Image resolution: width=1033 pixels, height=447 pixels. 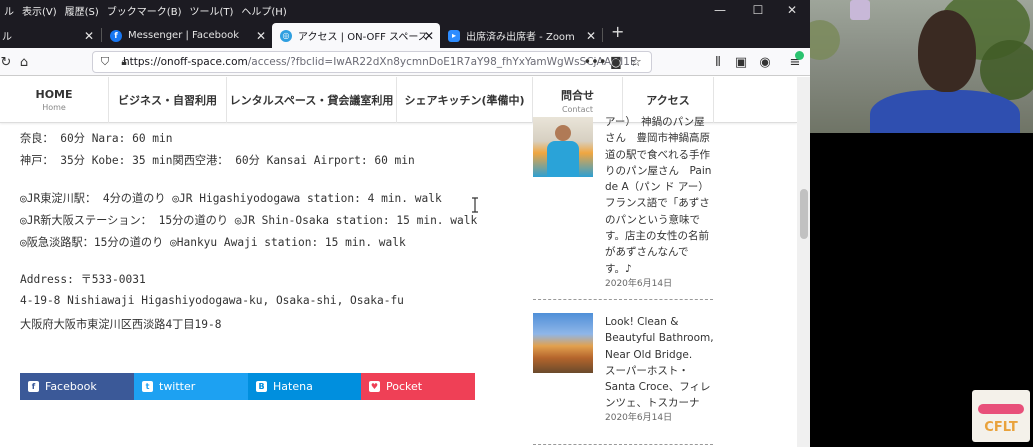 What do you see at coordinates (657, 236) in the screenshot?
I see `post-text-line: す。店主の女性の名前` at bounding box center [657, 236].